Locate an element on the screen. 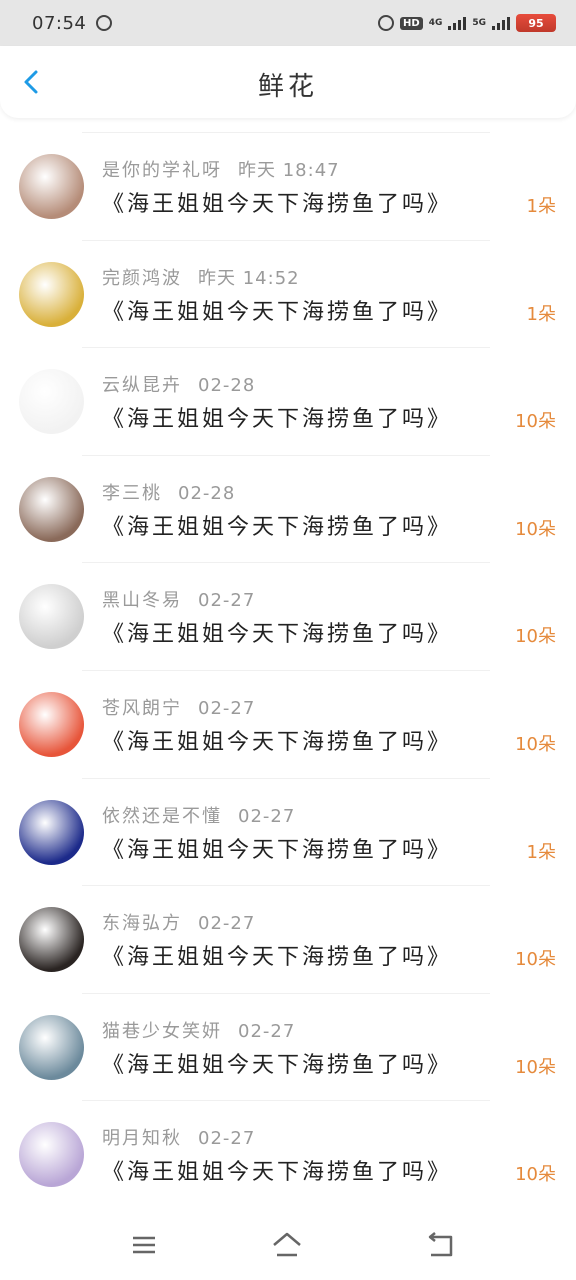 The image size is (576, 1280). battery-icon: 95 is located at coordinates (536, 23).